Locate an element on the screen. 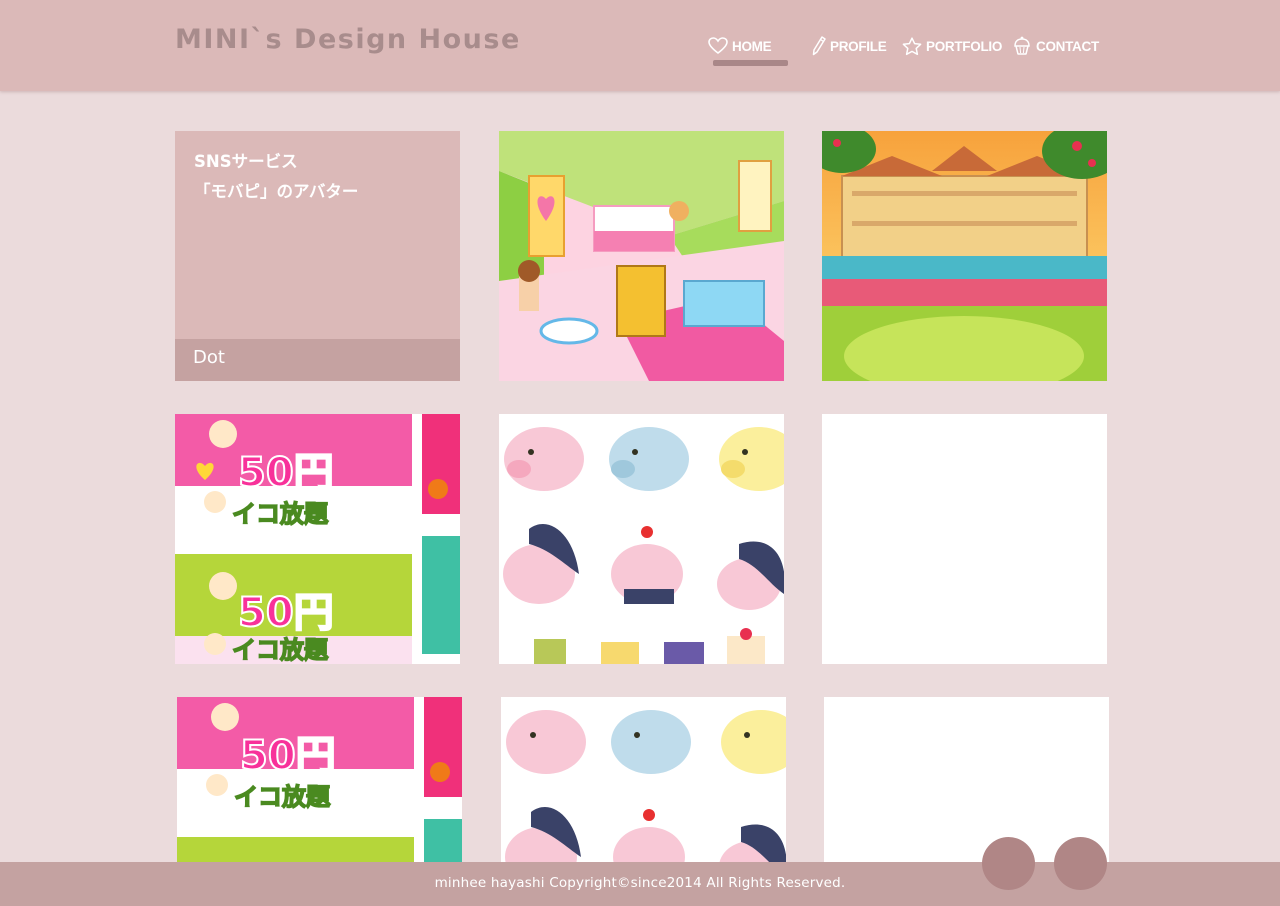  portfolio-tile-pigs is located at coordinates (641, 539).